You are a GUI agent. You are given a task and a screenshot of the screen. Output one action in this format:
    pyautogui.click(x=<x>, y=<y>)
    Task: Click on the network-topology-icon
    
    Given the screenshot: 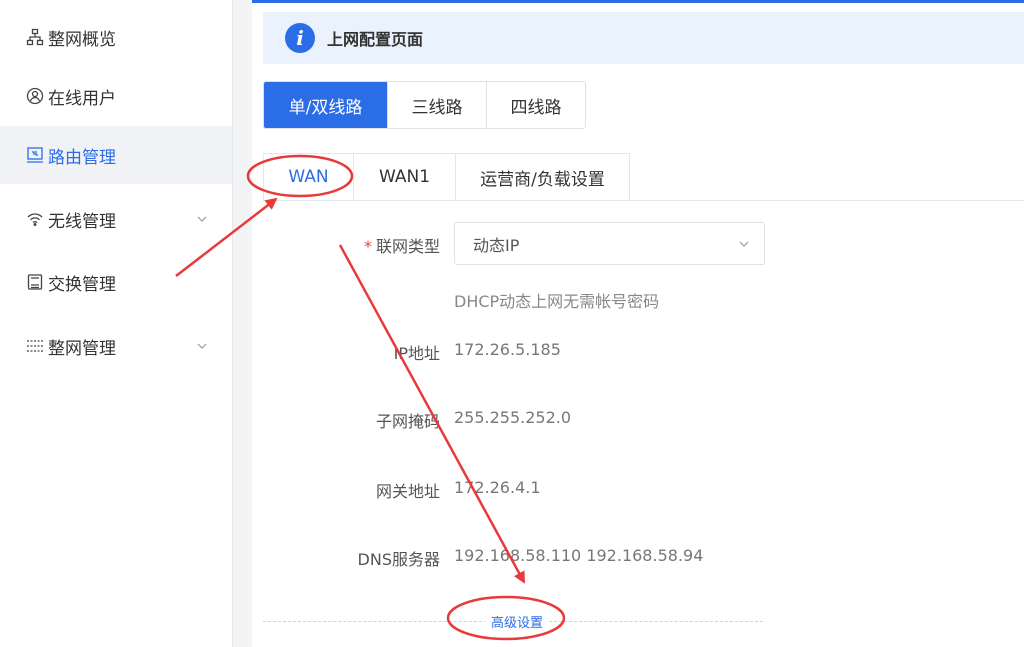 What is the action you would take?
    pyautogui.click(x=35, y=37)
    